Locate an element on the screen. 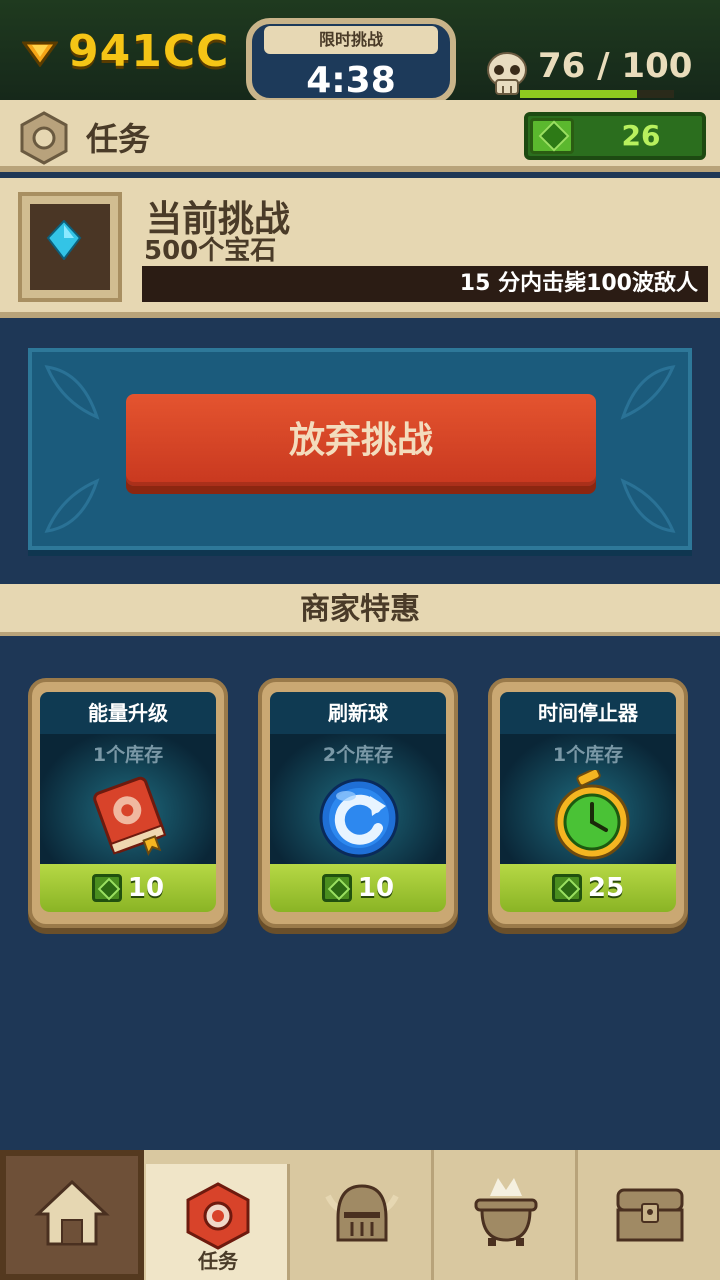  merchant-title: 商家特惠 is located at coordinates (360, 609).